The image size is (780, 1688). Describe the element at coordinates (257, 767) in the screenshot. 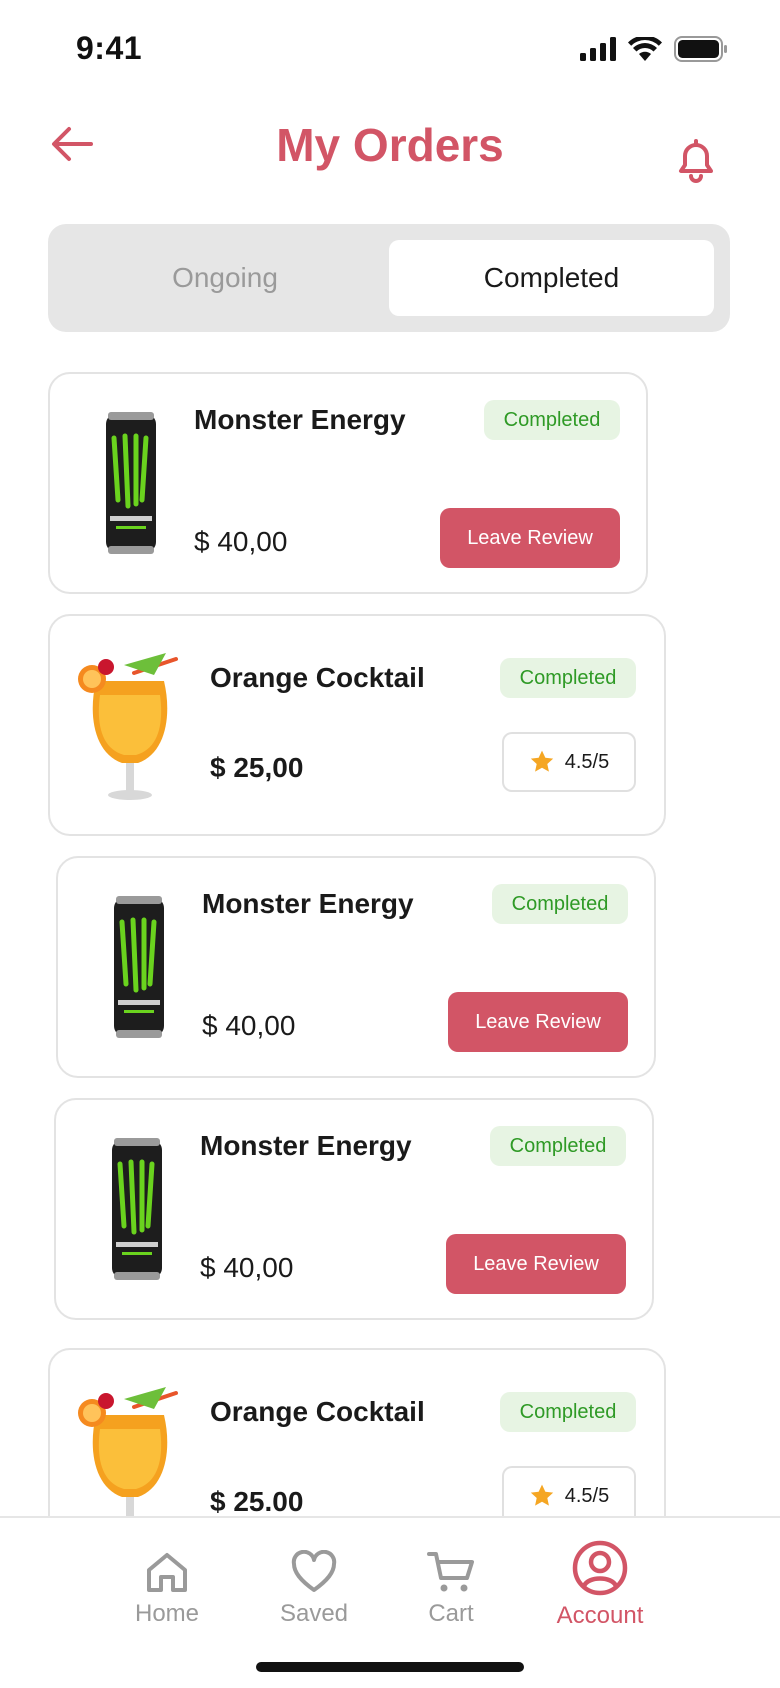

I see `product-price: $ 25,00` at that location.